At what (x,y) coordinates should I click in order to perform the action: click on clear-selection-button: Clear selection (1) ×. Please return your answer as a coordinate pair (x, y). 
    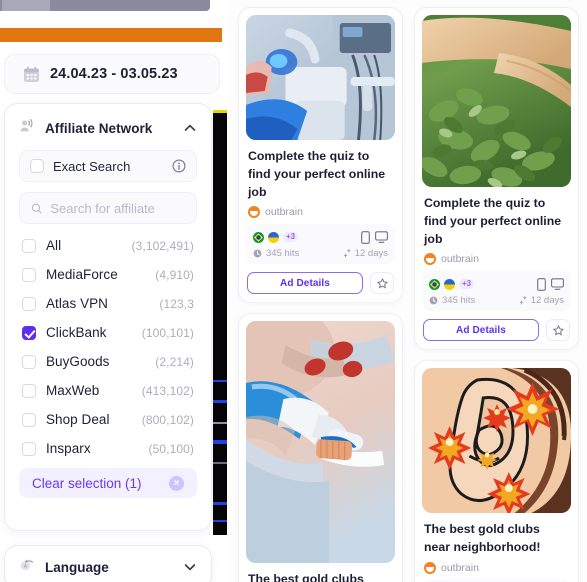
    Looking at the image, I should click on (108, 483).